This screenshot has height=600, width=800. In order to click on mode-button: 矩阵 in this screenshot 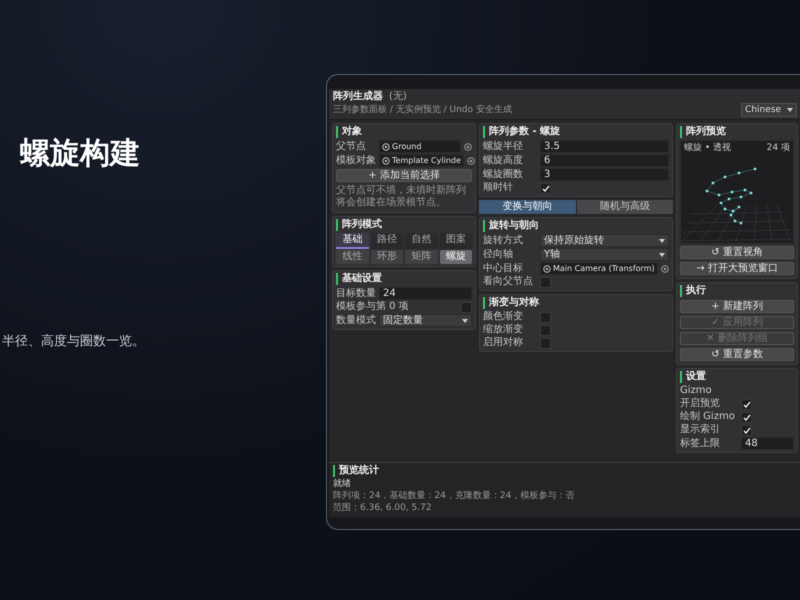, I will do `click(421, 257)`.